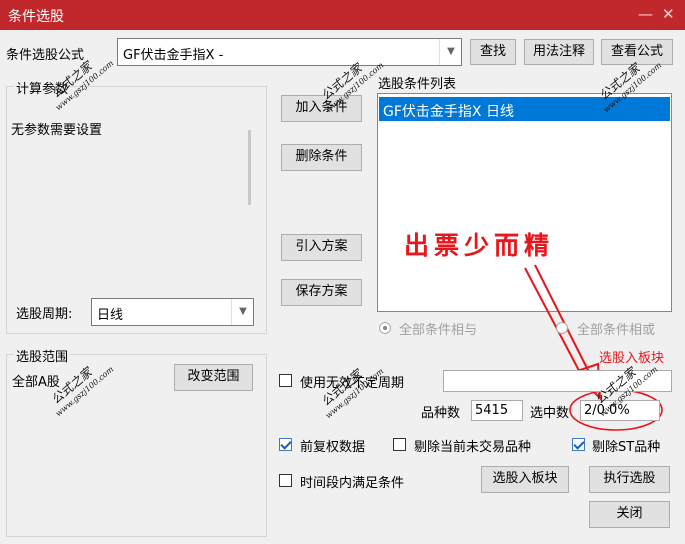 The image size is (685, 544). I want to click on exclude-untraded-label: 剔除当前未交易品种, so click(473, 447).